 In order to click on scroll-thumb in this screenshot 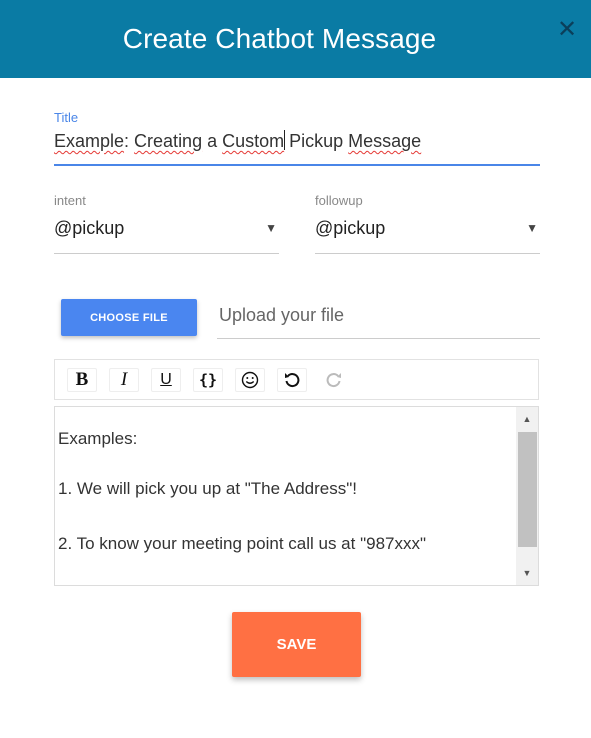, I will do `click(527, 489)`.